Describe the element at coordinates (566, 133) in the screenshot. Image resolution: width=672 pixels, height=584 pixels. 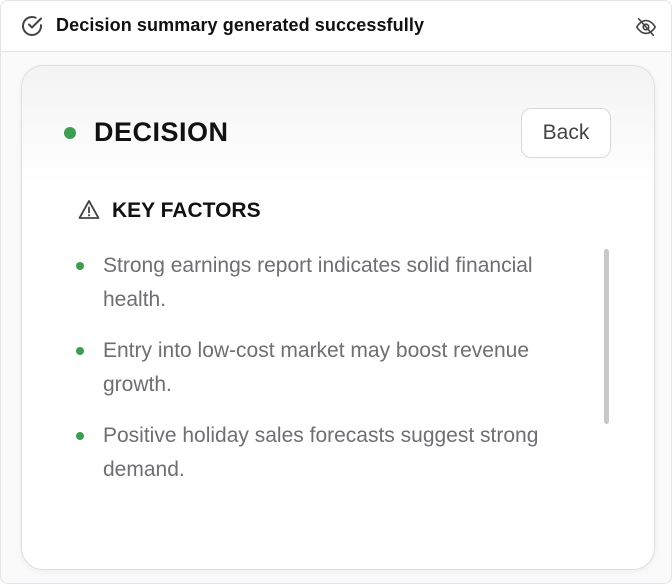
I see `back-button: Back` at that location.